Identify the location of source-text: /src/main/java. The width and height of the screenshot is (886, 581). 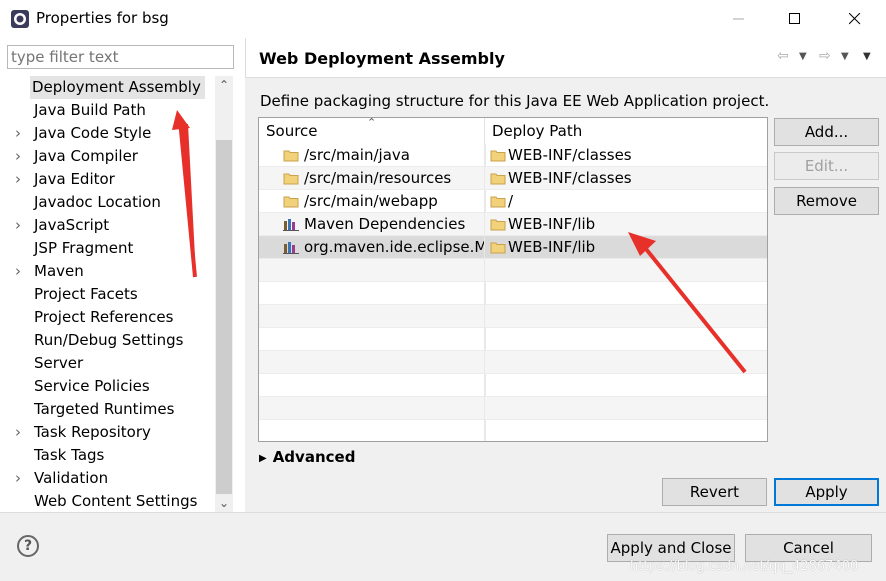
(357, 155).